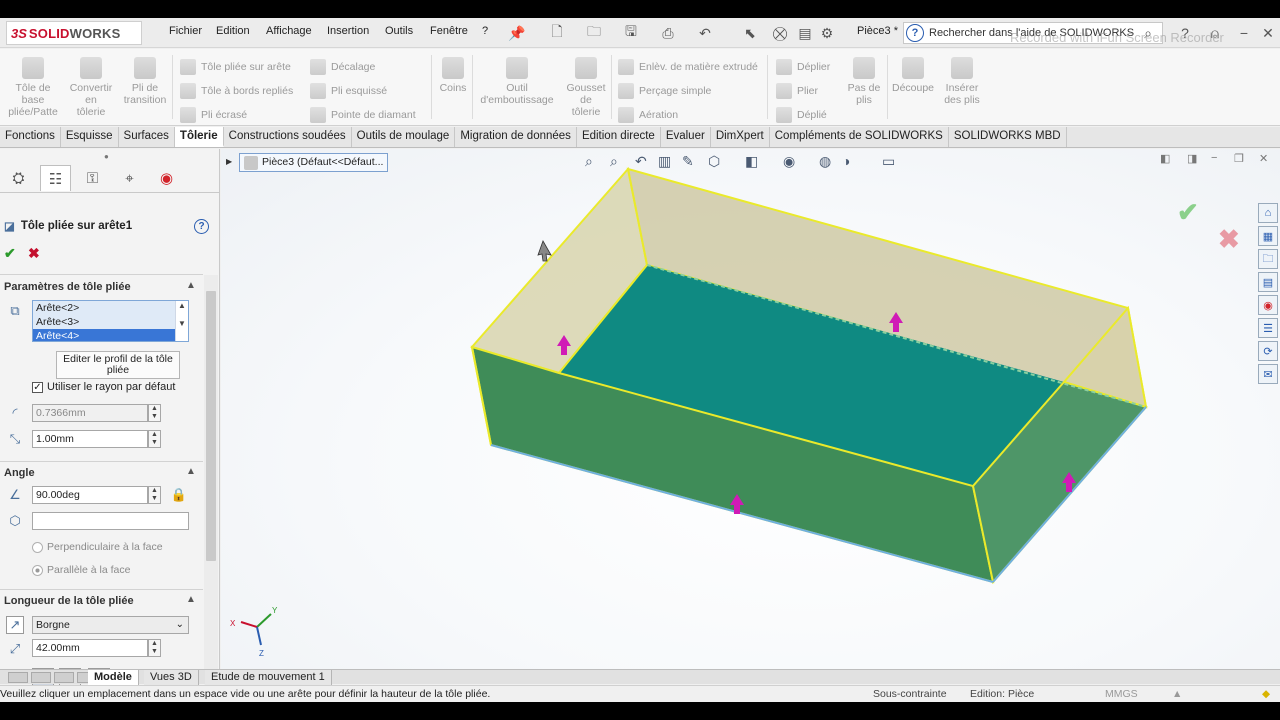 This screenshot has width=1280, height=720. Describe the element at coordinates (348, 91) in the screenshot. I see `sketched-bend-button: Pli esquissé` at that location.